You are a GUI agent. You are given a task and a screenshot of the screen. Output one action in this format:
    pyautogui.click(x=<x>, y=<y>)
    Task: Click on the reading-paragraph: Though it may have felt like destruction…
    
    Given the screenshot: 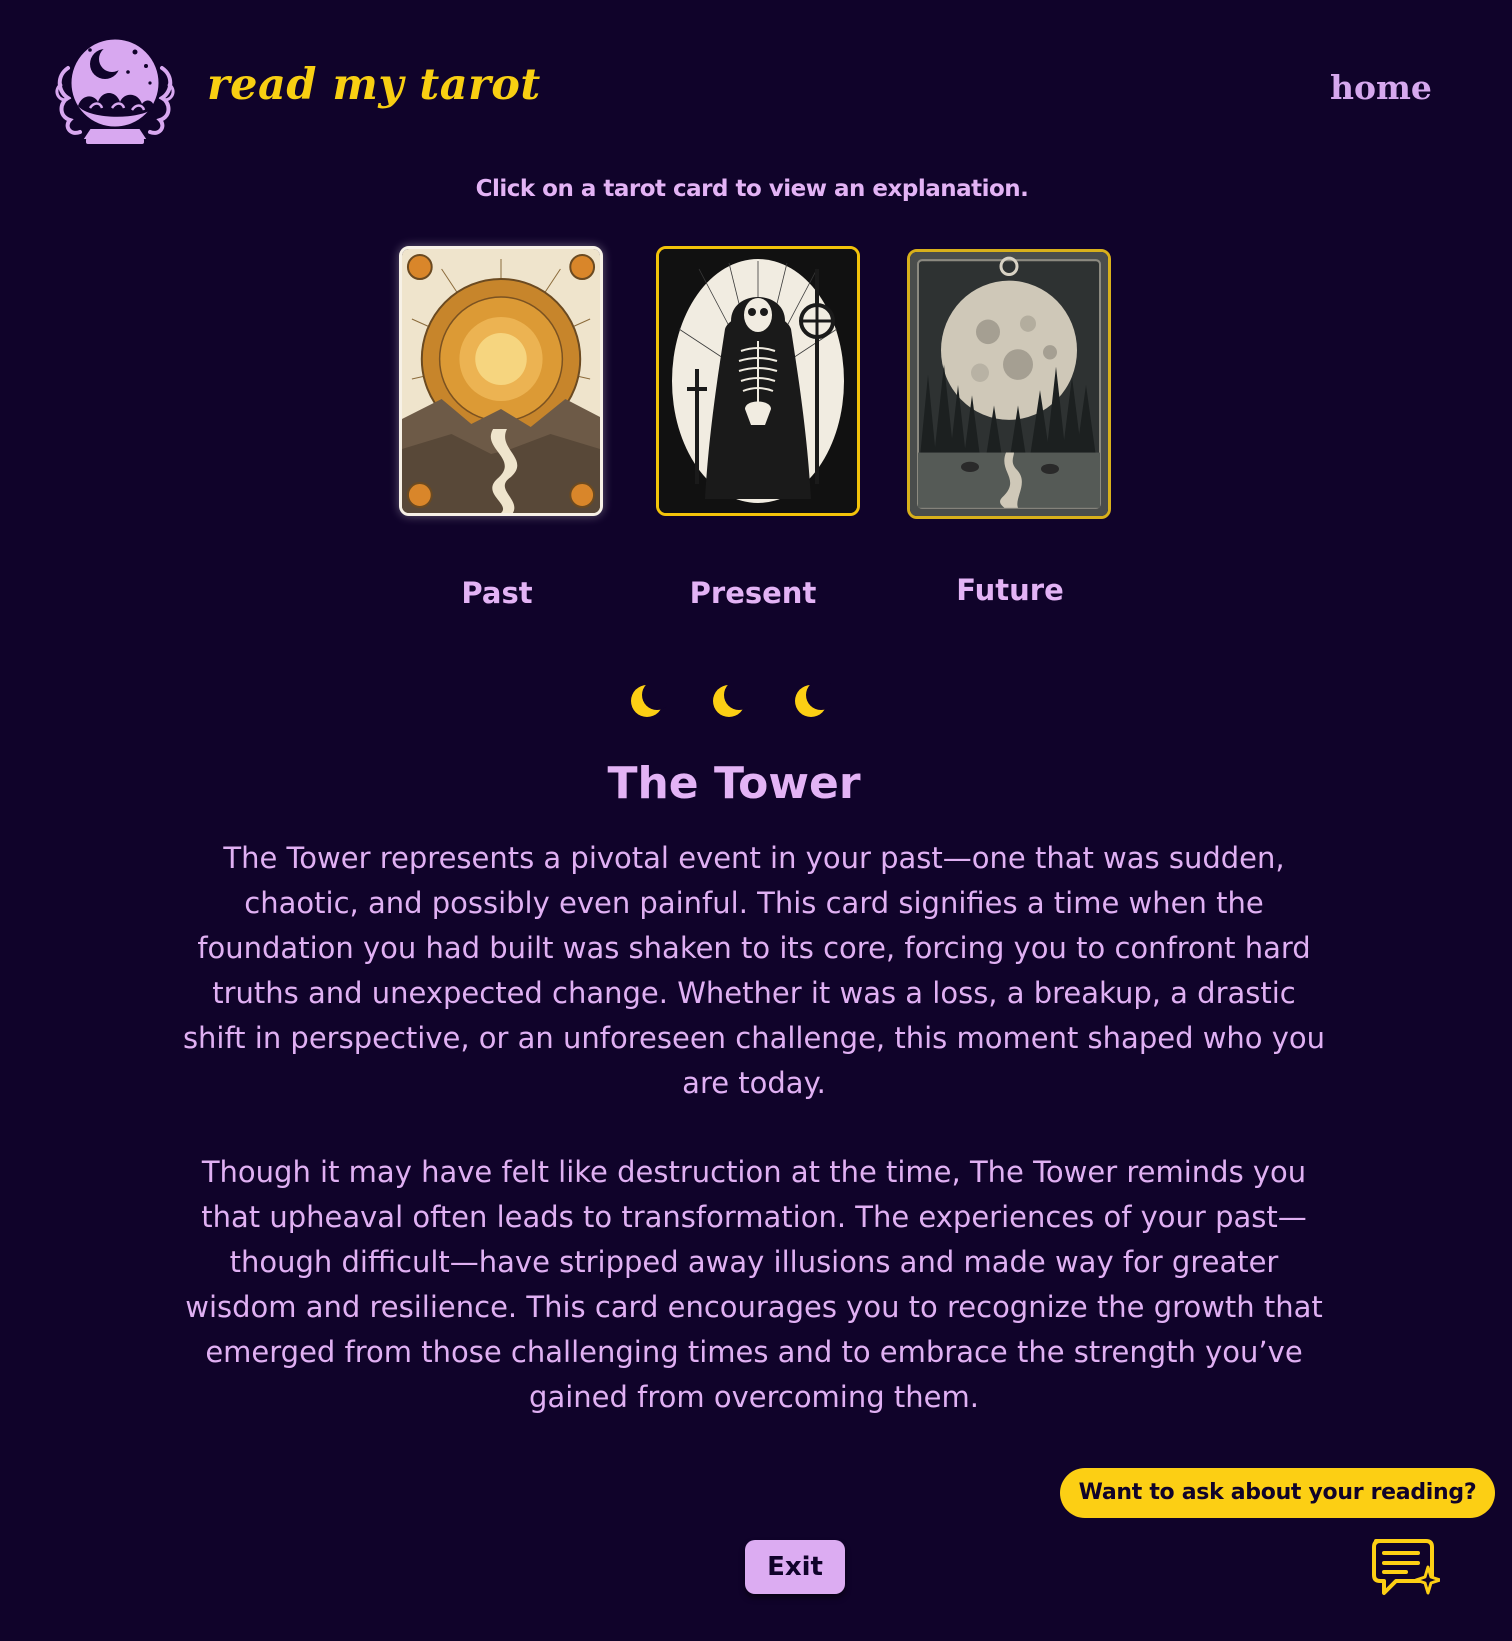 What is the action you would take?
    pyautogui.click(x=754, y=1284)
    